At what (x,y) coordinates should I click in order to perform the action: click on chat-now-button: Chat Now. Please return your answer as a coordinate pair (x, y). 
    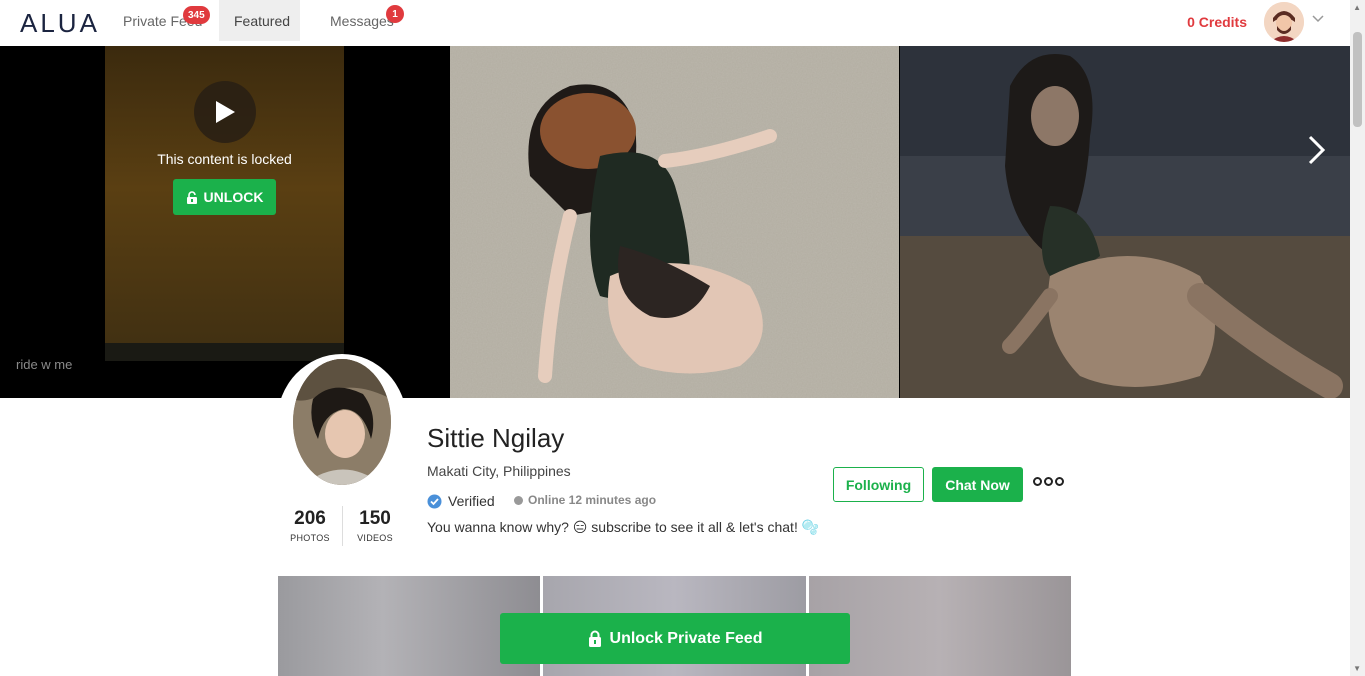
    Looking at the image, I should click on (977, 484).